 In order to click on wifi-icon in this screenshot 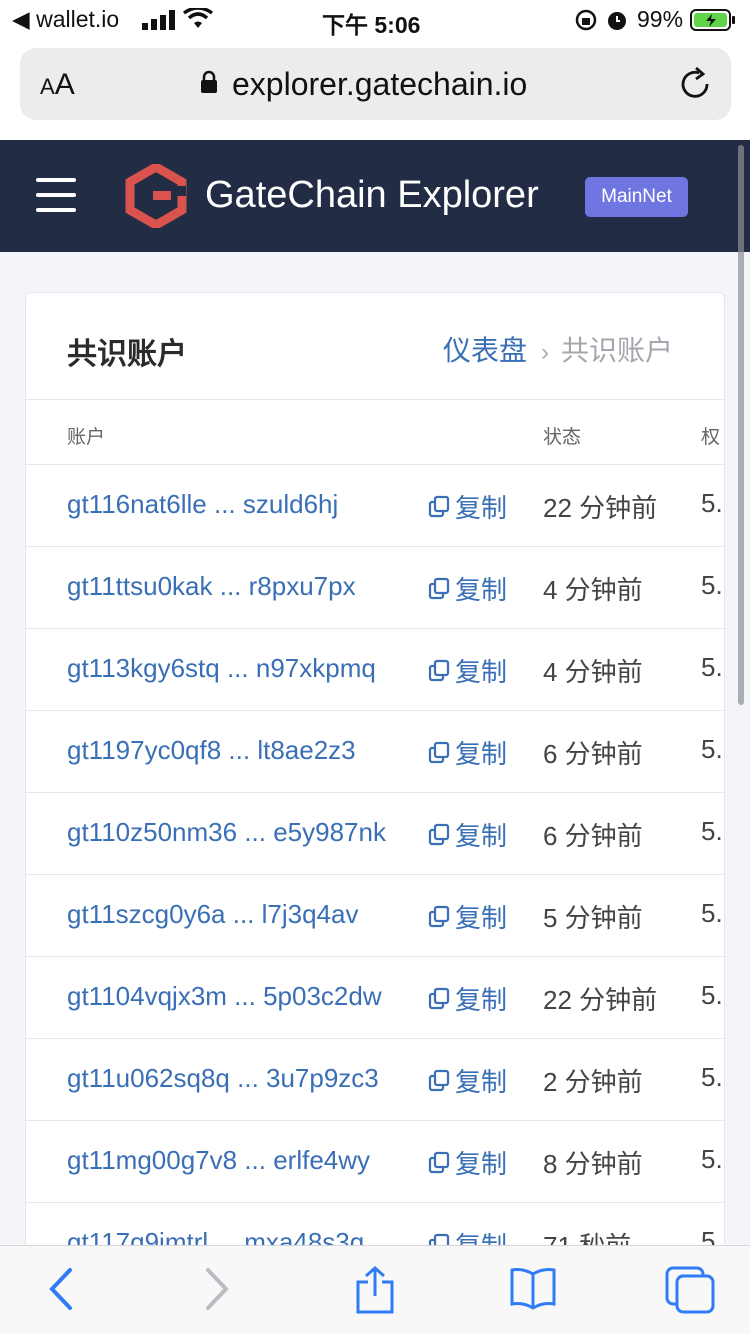, I will do `click(198, 20)`.